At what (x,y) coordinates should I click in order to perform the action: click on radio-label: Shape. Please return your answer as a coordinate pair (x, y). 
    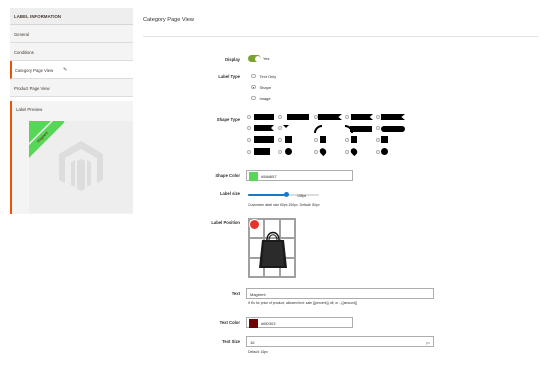
    Looking at the image, I should click on (265, 87).